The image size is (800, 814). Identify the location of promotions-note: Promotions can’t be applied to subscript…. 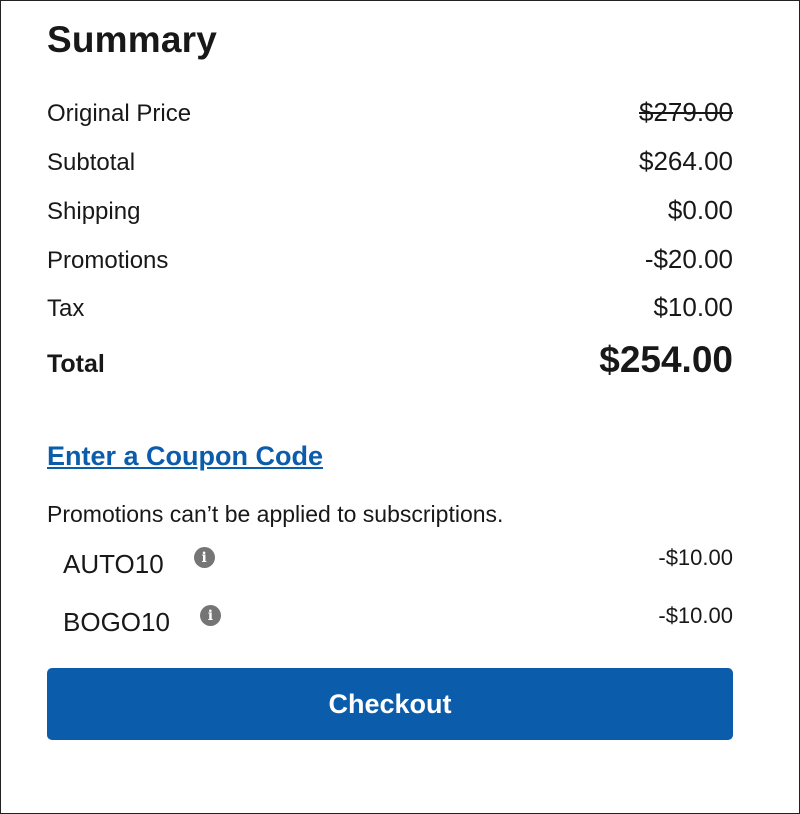
(275, 514).